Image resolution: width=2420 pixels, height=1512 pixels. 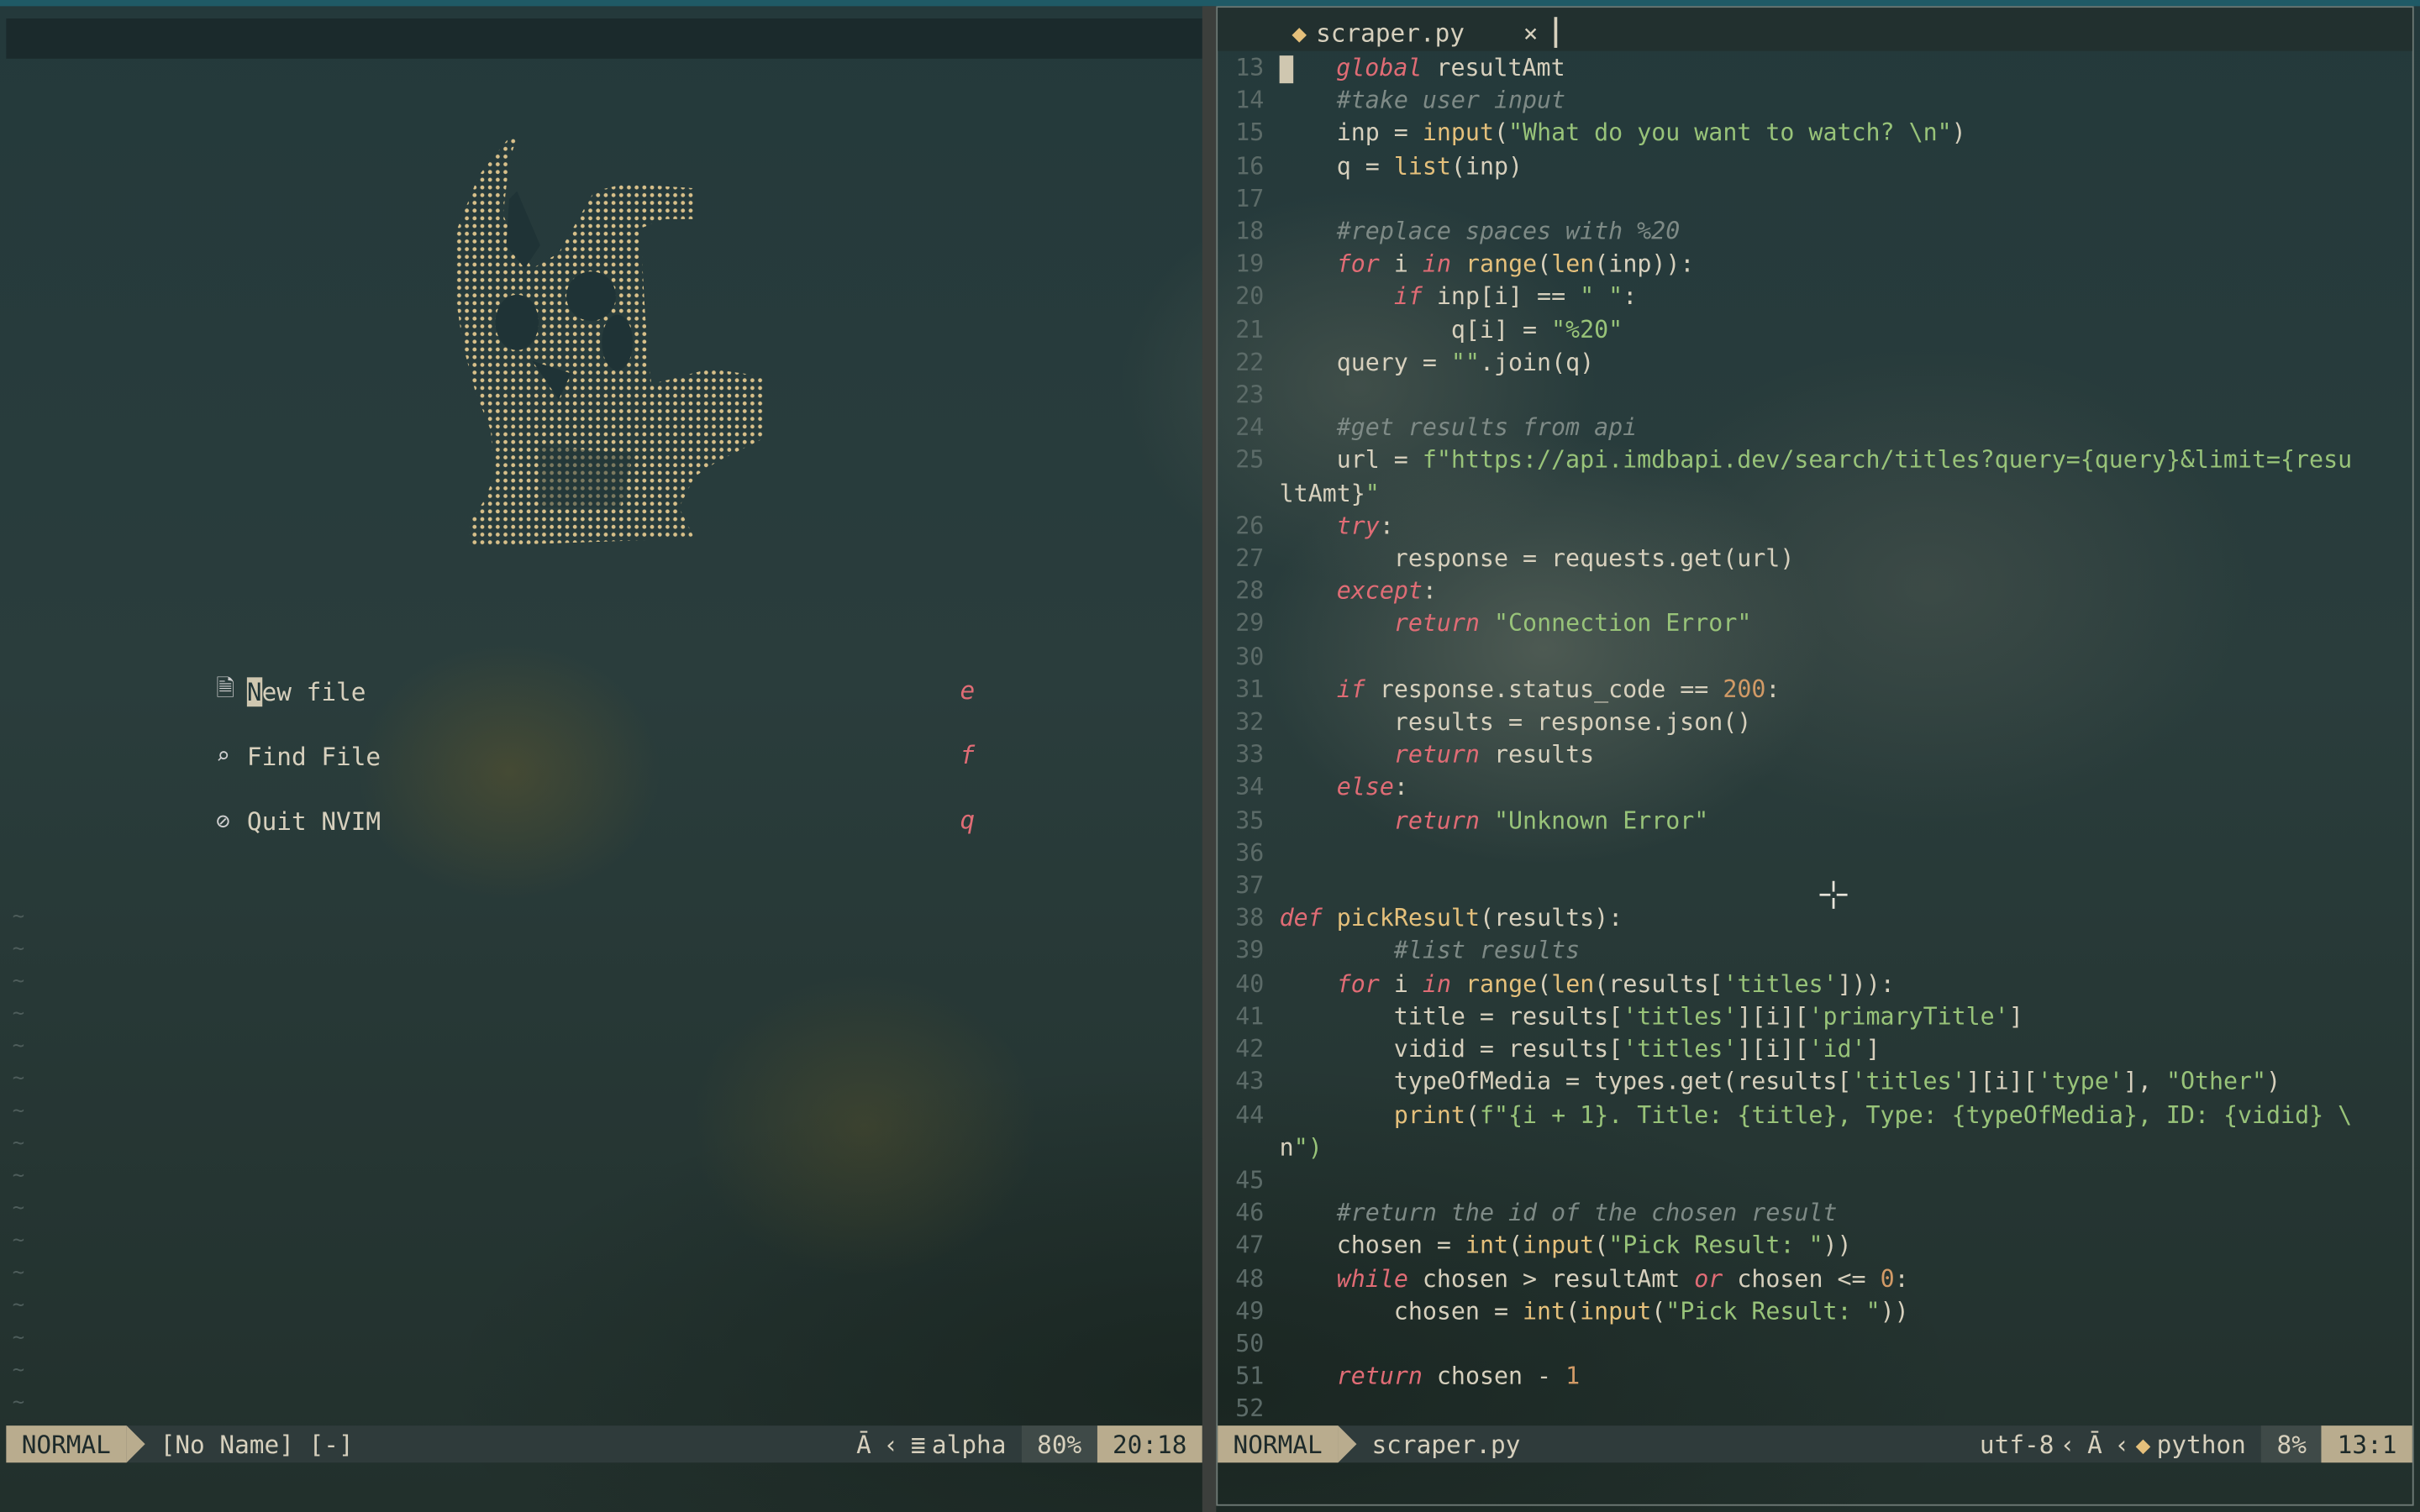 What do you see at coordinates (1833, 894) in the screenshot?
I see `mouse-crosshair-cursor-icon` at bounding box center [1833, 894].